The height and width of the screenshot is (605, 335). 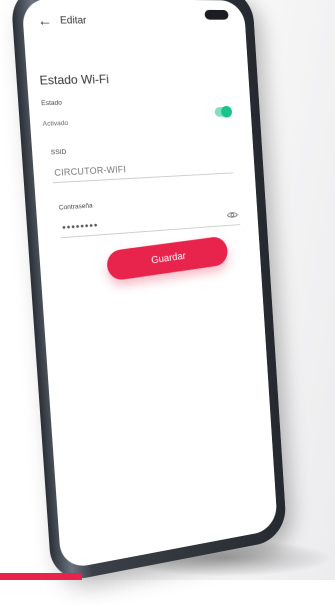 What do you see at coordinates (51, 103) in the screenshot?
I see `status-label: Estado` at bounding box center [51, 103].